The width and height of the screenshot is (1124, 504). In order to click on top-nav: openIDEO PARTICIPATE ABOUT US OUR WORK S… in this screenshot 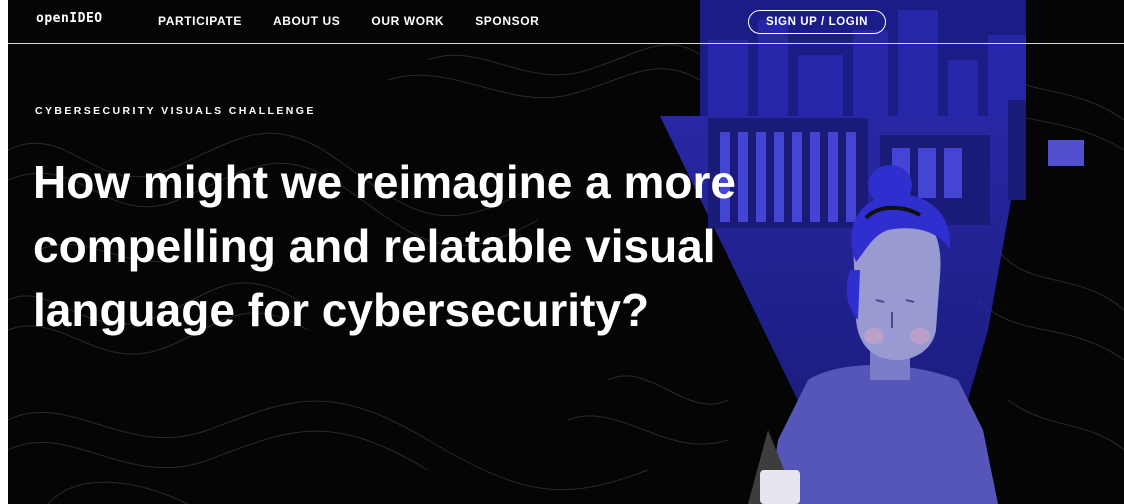, I will do `click(566, 22)`.